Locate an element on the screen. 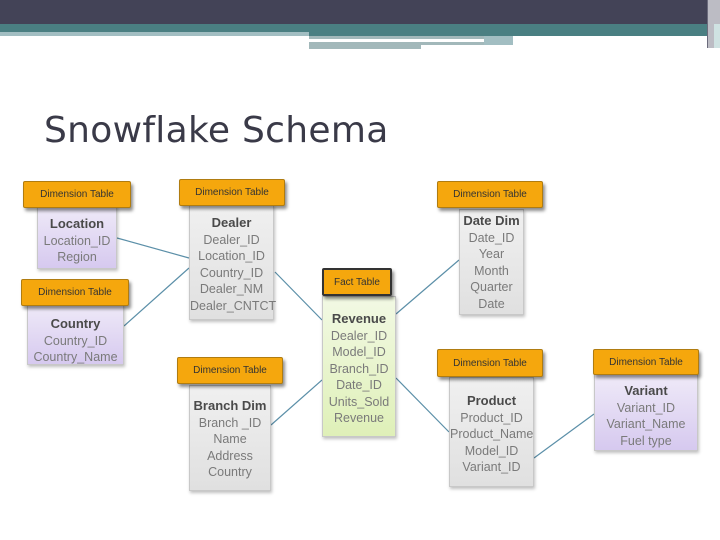  table-header: Fact Table is located at coordinates (357, 282).